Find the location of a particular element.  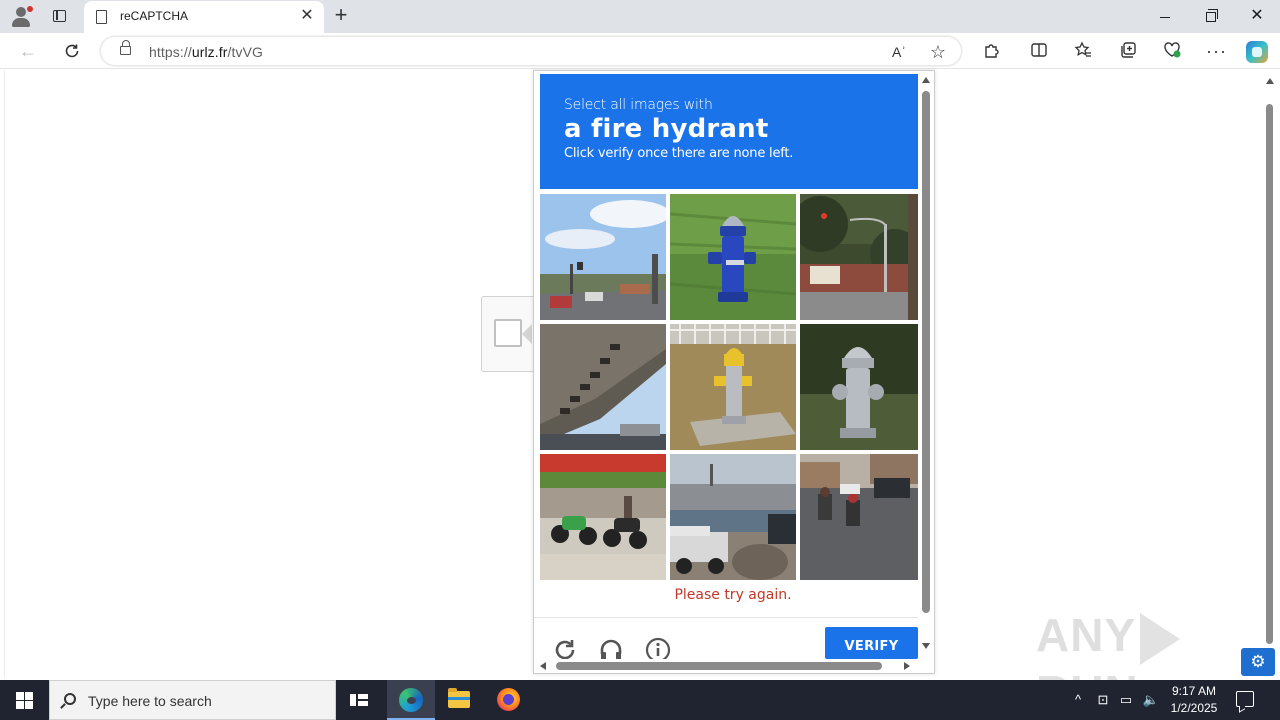

network-icon: ▭ is located at coordinates (1126, 700).